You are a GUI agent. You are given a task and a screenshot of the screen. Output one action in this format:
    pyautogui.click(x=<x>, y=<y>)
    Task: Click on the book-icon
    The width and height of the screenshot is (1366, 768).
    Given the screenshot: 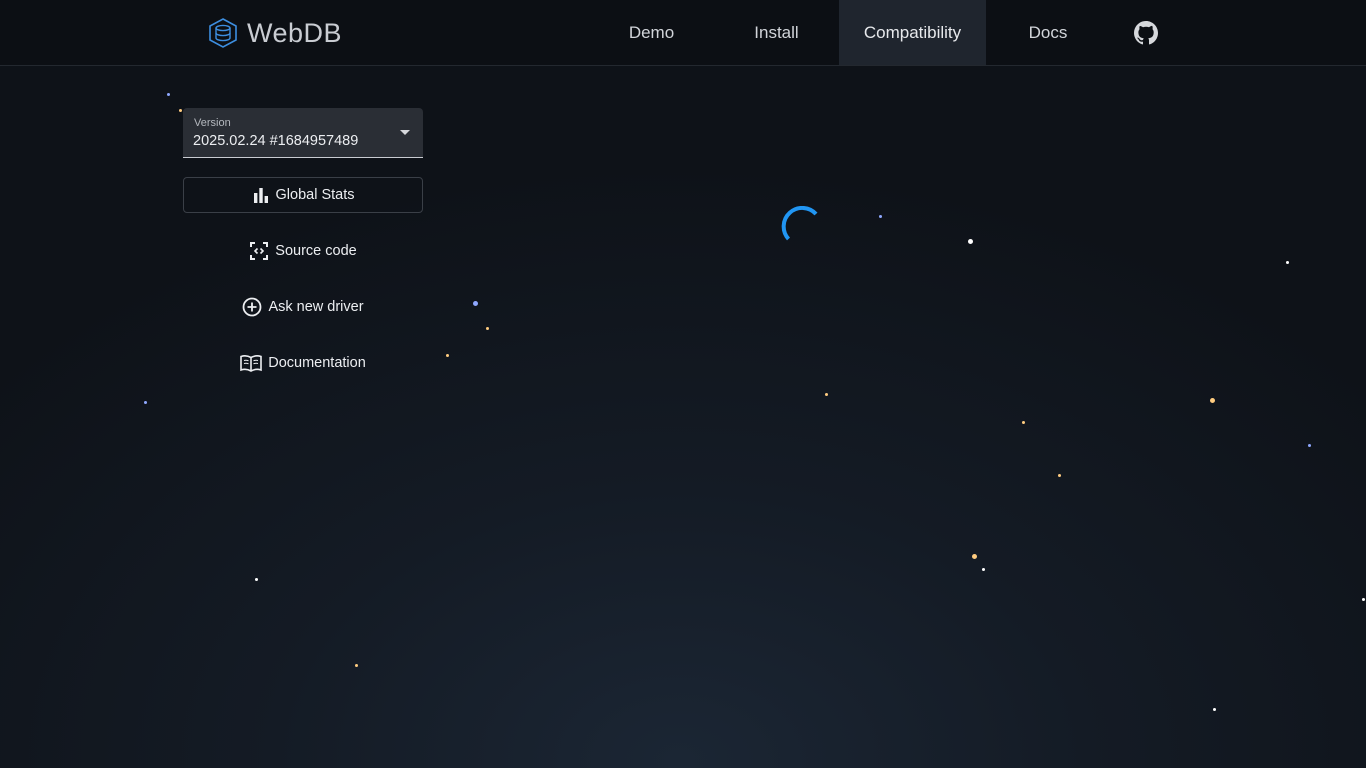 What is the action you would take?
    pyautogui.click(x=251, y=363)
    